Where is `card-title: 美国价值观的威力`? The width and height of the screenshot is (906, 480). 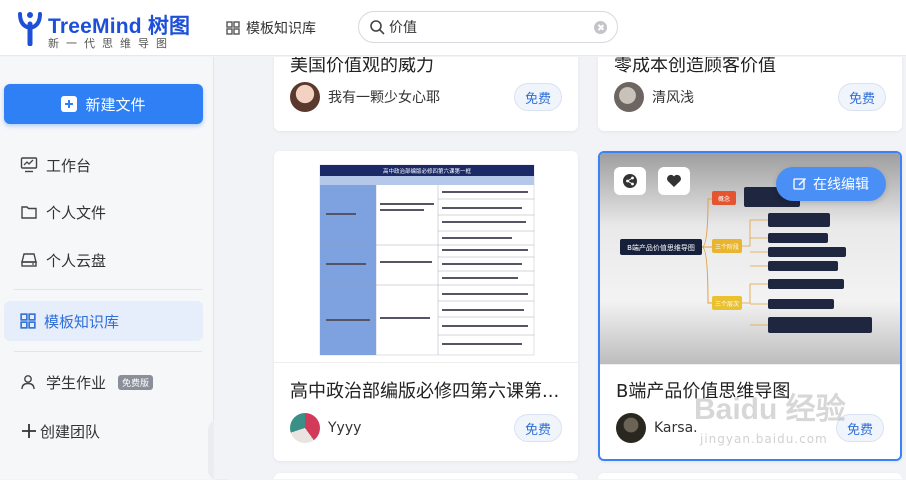
card-title: 美国价值观的威力 is located at coordinates (426, 67).